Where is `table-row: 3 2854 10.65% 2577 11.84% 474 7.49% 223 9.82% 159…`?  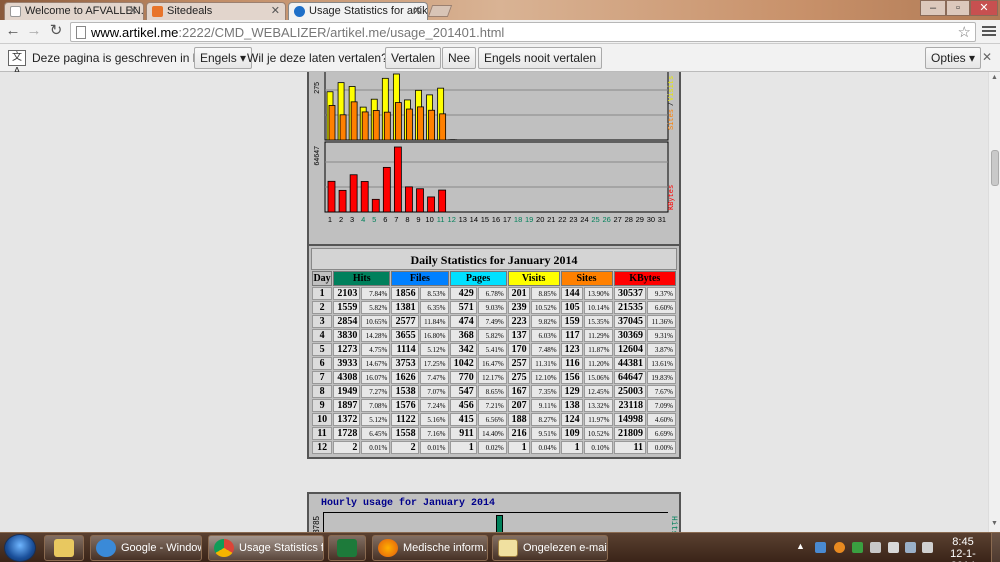
table-row: 3 2854 10.65% 2577 11.84% 474 7.49% 223 9.82% 159… is located at coordinates (494, 321).